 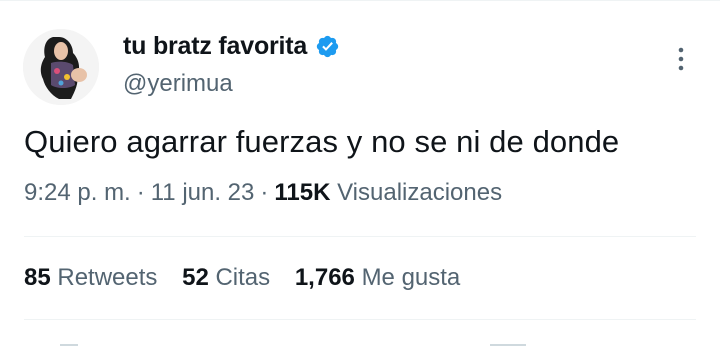 I want to click on quotes-label: Citas, so click(x=243, y=277).